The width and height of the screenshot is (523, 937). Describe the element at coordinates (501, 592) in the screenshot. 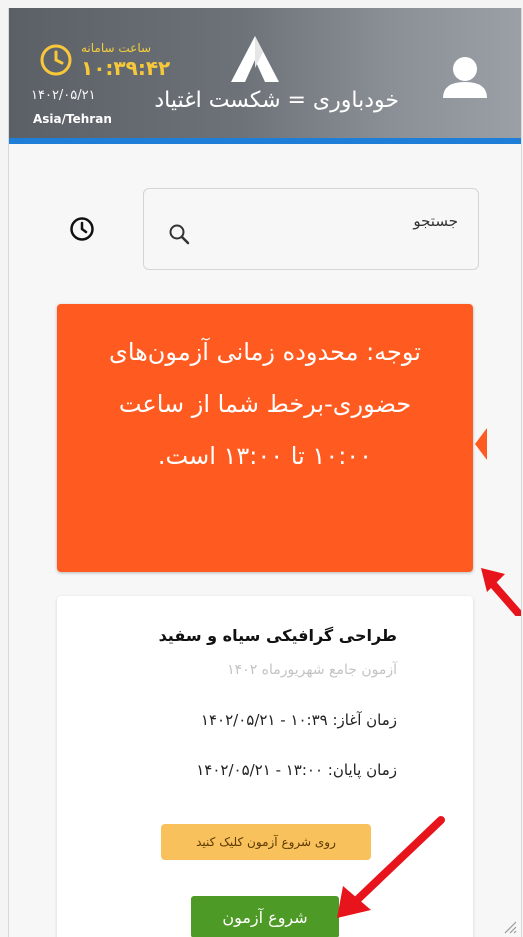

I see `annotation-arrow-icon` at that location.